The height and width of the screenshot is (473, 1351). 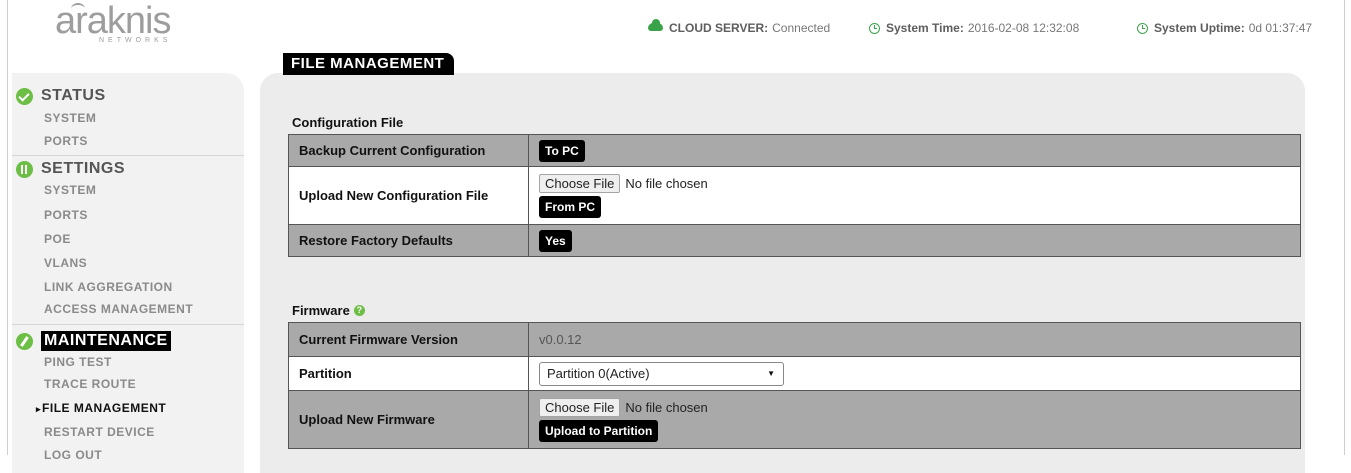 What do you see at coordinates (359, 310) in the screenshot?
I see `question-icon: ?` at bounding box center [359, 310].